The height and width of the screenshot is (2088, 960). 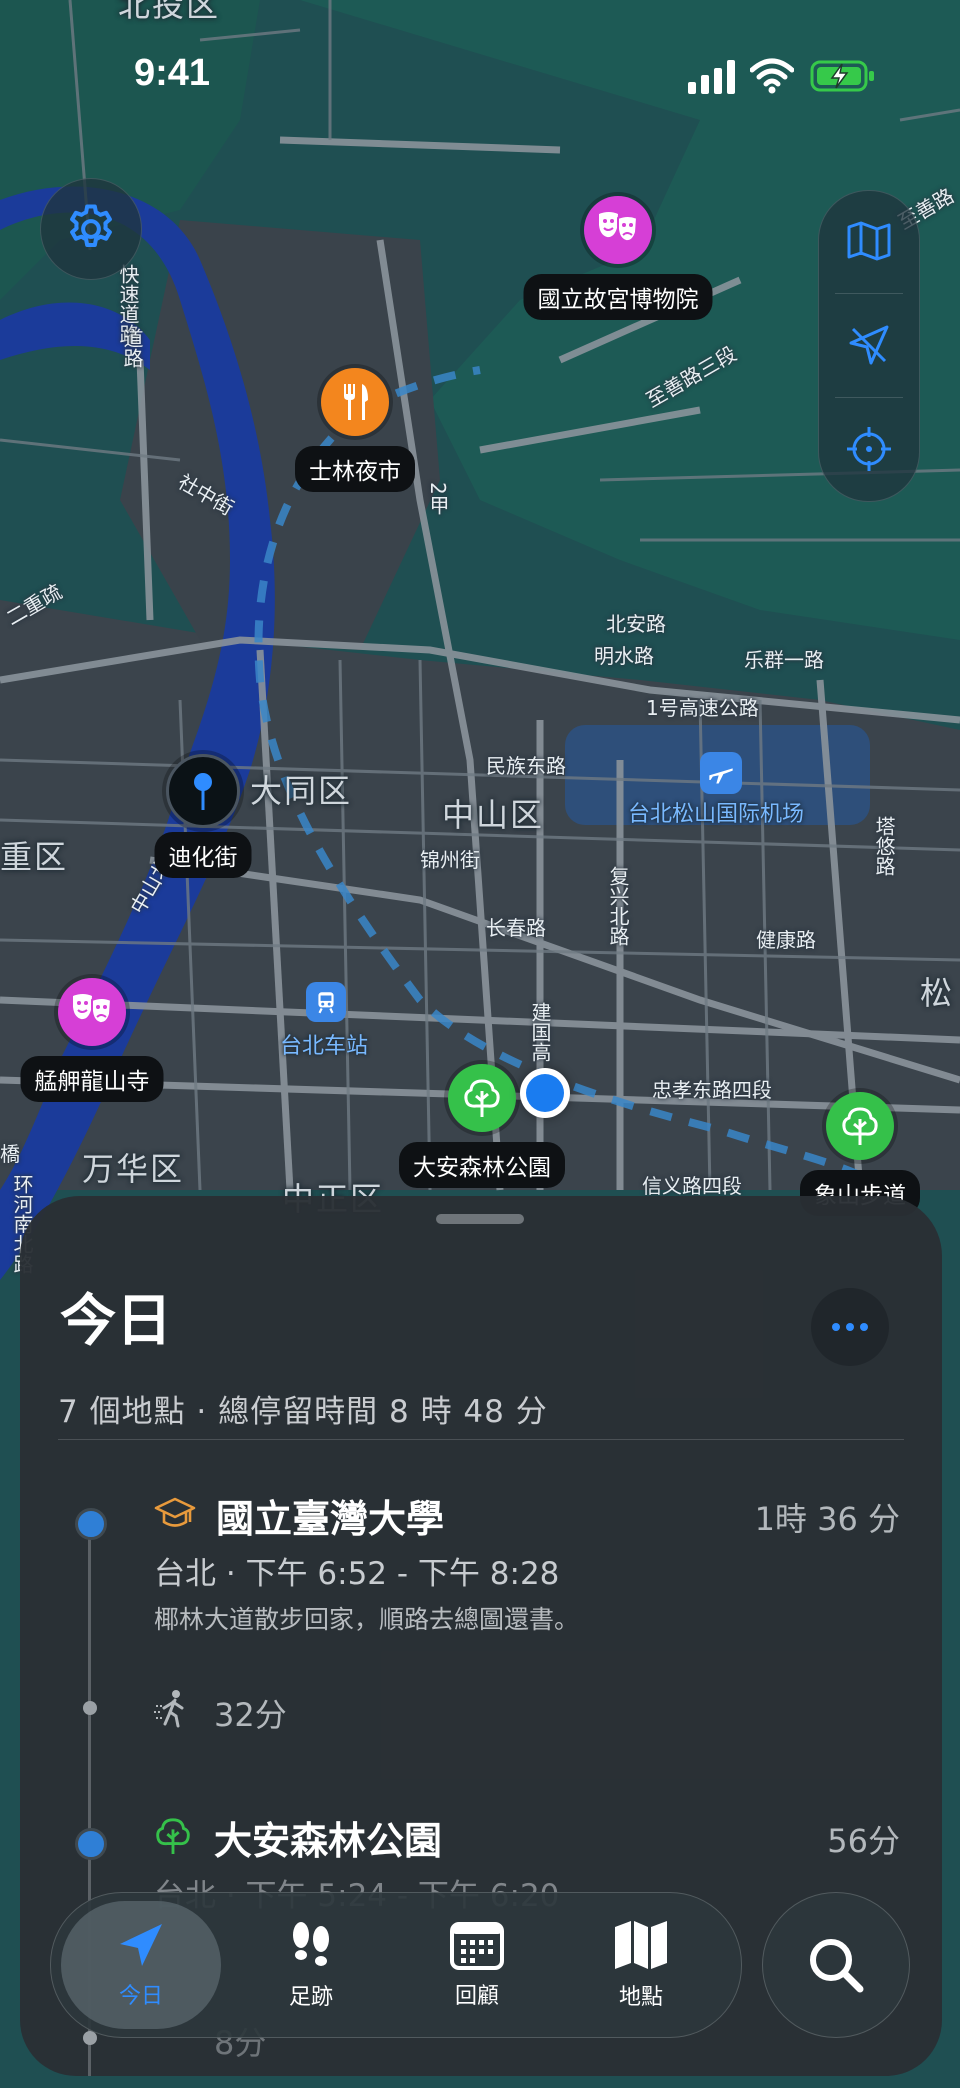 What do you see at coordinates (396, 1965) in the screenshot?
I see `tab-bar: 今日 足跡 回顧 地點` at bounding box center [396, 1965].